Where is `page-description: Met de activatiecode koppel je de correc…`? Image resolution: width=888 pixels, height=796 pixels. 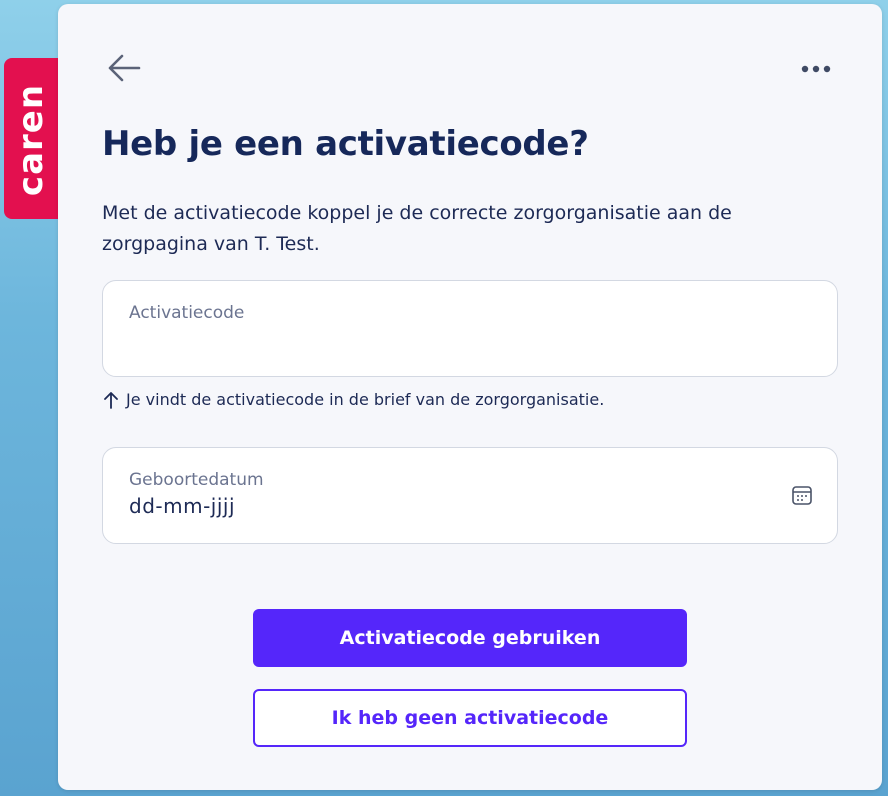
page-description: Met de activatiecode koppel je de correc… is located at coordinates (417, 228).